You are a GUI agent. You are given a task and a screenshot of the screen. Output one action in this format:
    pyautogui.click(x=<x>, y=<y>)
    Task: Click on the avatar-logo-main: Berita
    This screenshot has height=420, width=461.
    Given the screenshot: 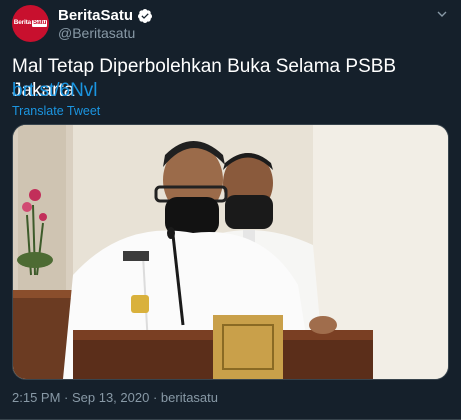 What is the action you would take?
    pyautogui.click(x=22, y=23)
    